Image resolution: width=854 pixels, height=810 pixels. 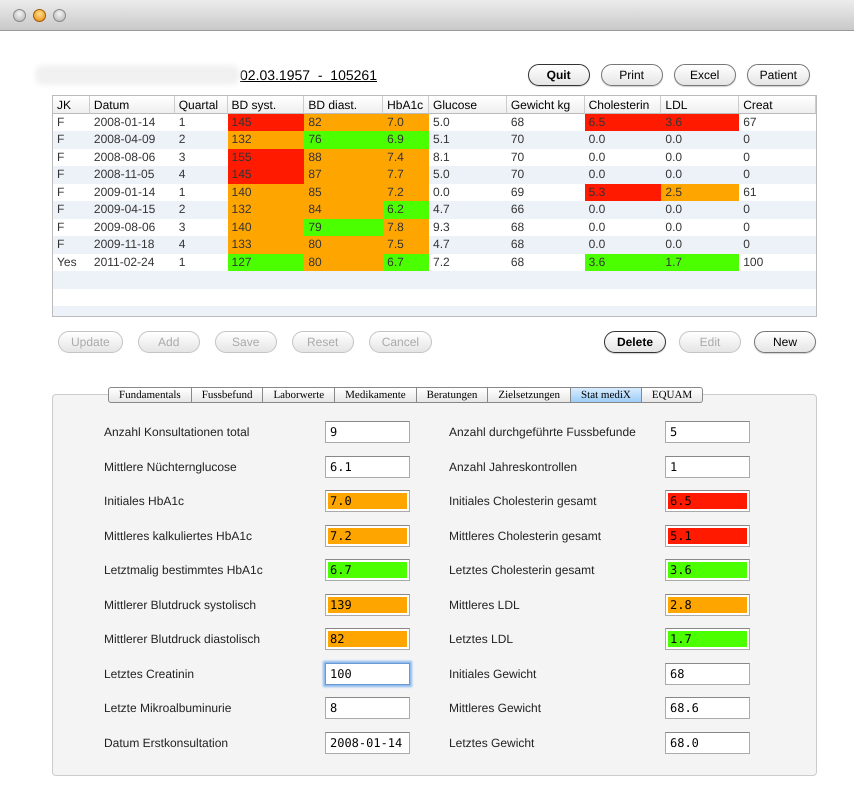 I want to click on table-cell: 7.8, so click(x=406, y=227).